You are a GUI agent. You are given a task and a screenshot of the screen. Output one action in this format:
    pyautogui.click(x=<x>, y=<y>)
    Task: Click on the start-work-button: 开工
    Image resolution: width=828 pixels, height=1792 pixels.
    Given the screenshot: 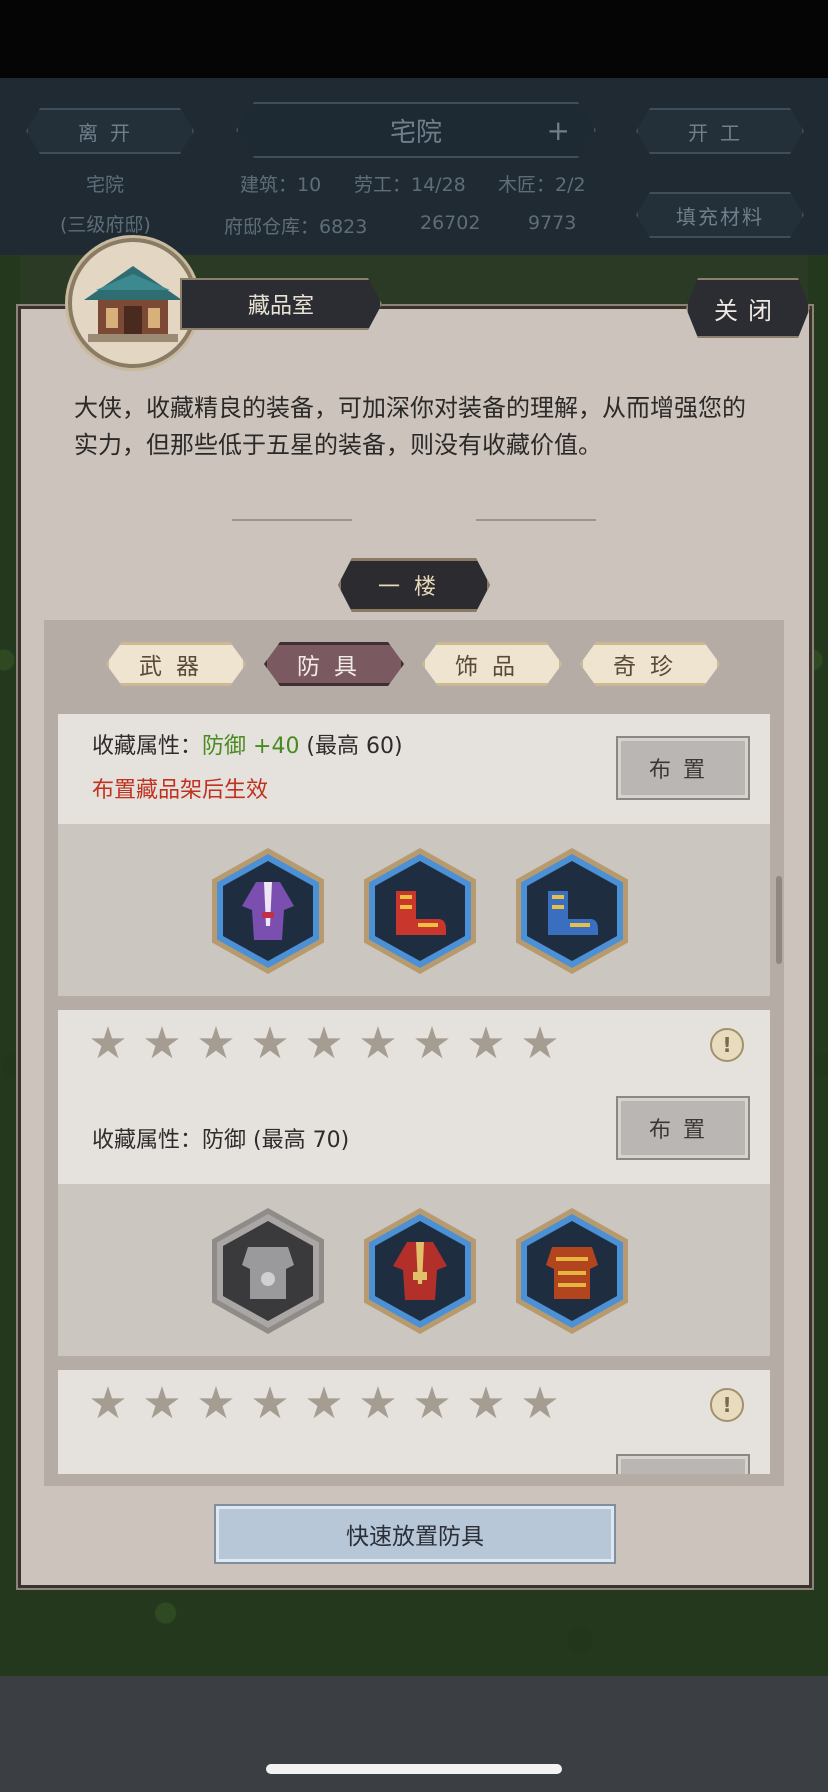 What is the action you would take?
    pyautogui.click(x=720, y=131)
    